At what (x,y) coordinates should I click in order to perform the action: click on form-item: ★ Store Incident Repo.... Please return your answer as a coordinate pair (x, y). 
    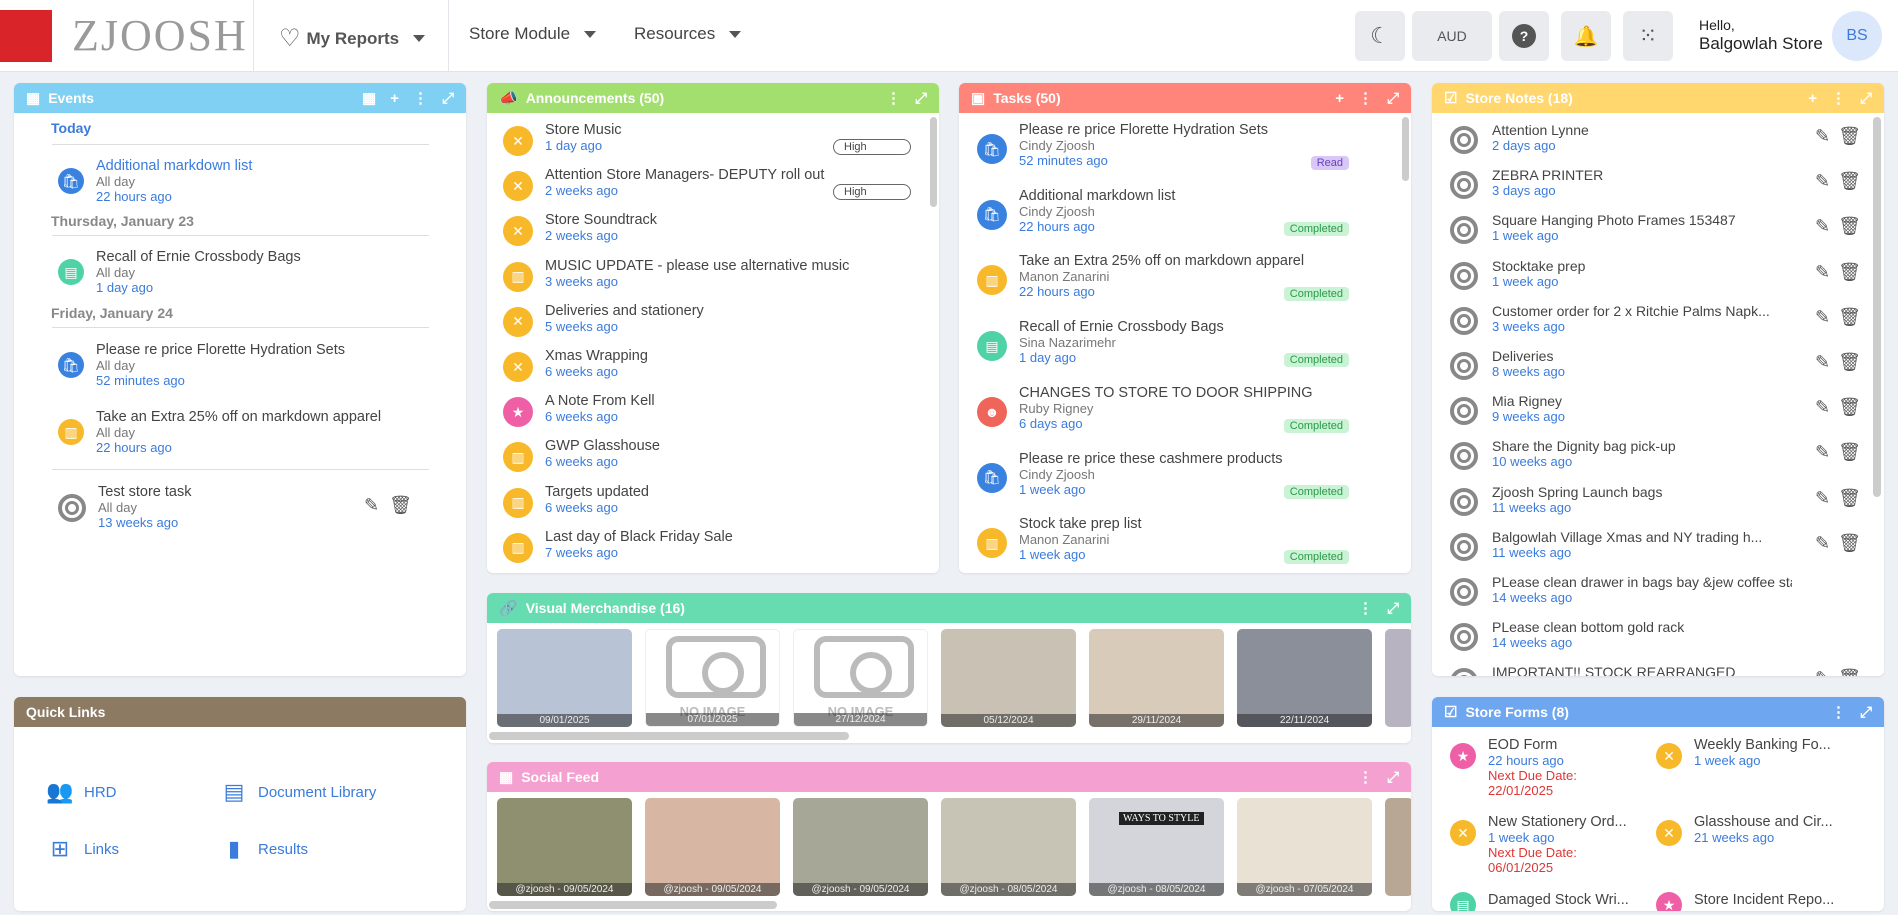
    Looking at the image, I should click on (1766, 901).